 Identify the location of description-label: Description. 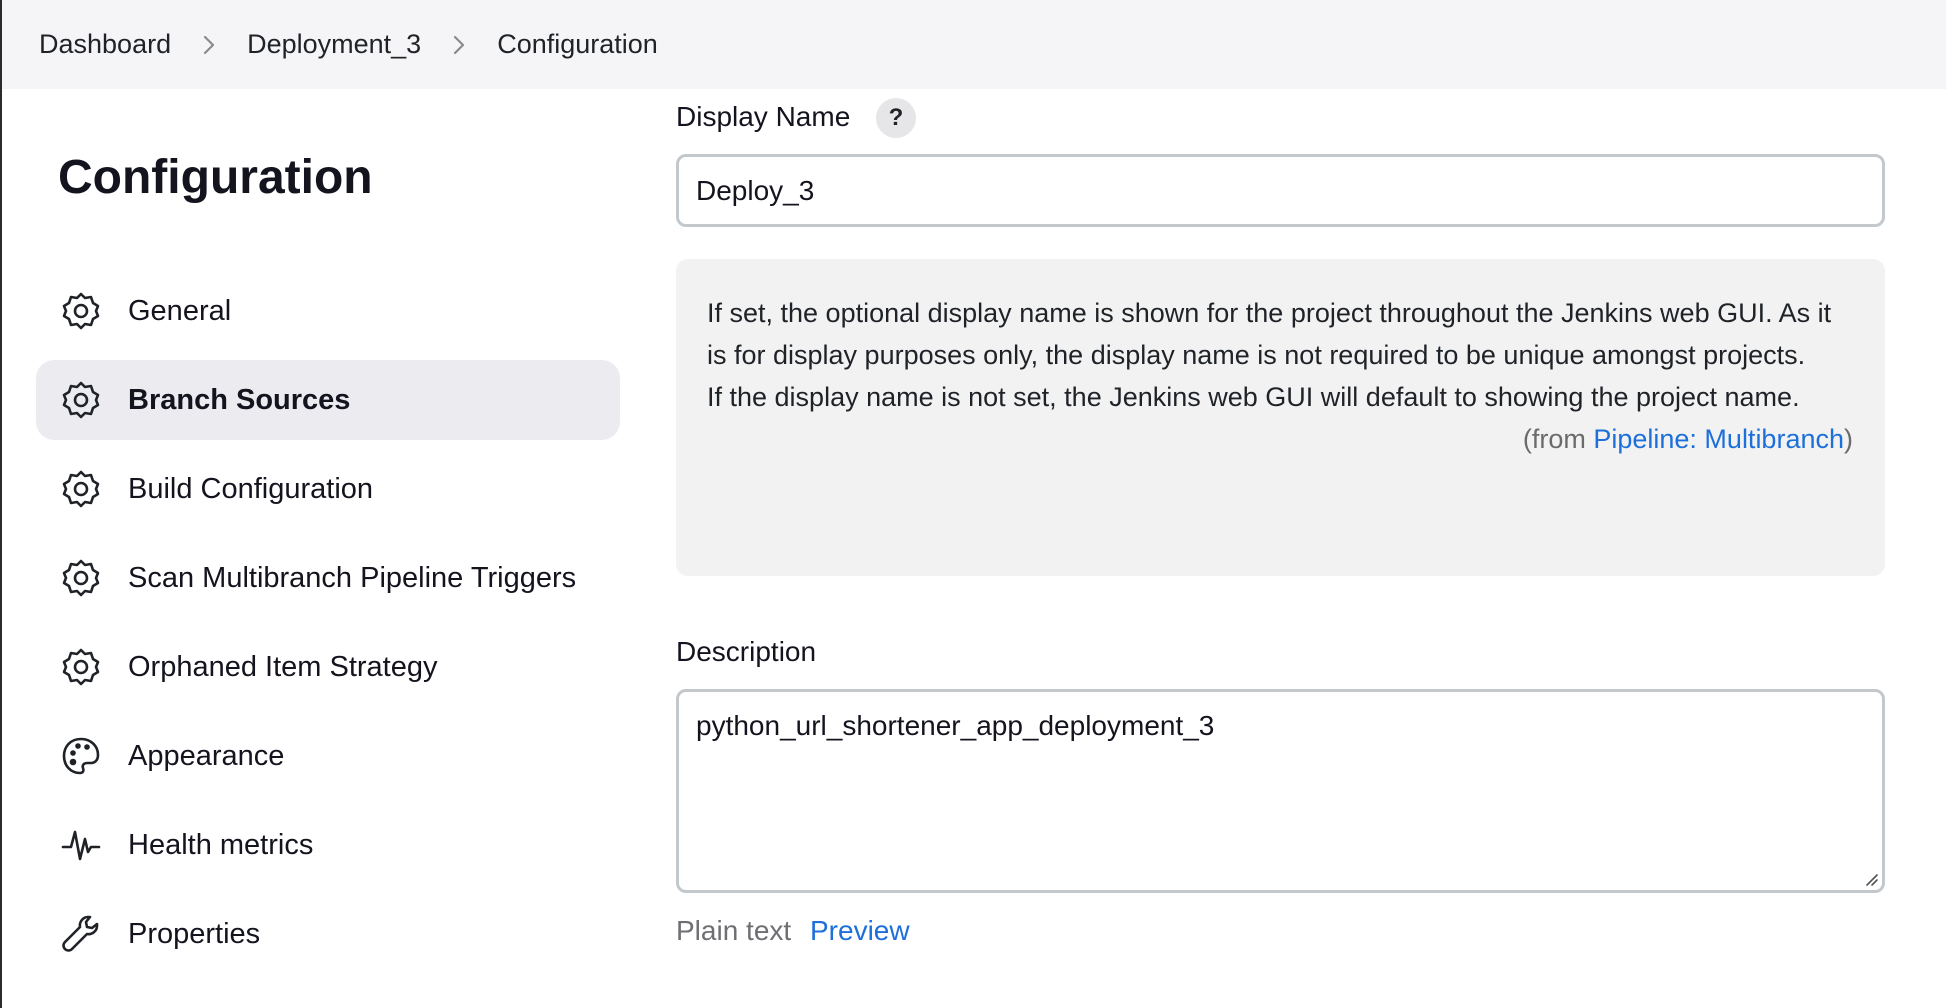
(746, 651).